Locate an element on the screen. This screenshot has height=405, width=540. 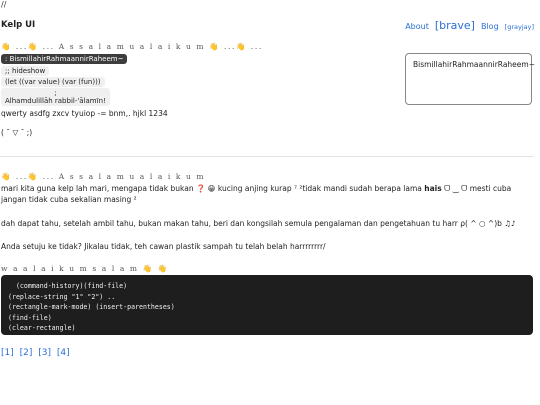
bismillah-pill: : BismillahirRahmaannirRaheem~ is located at coordinates (64, 59).